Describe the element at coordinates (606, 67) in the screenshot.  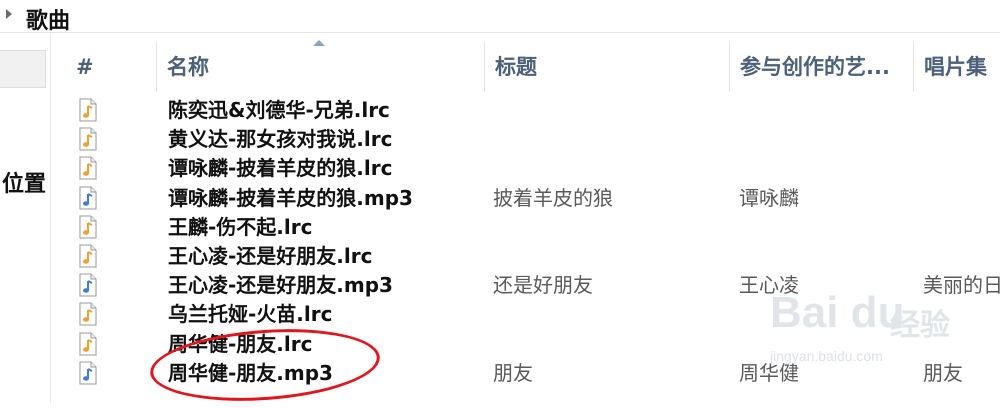
I see `column-header-title: 标题` at that location.